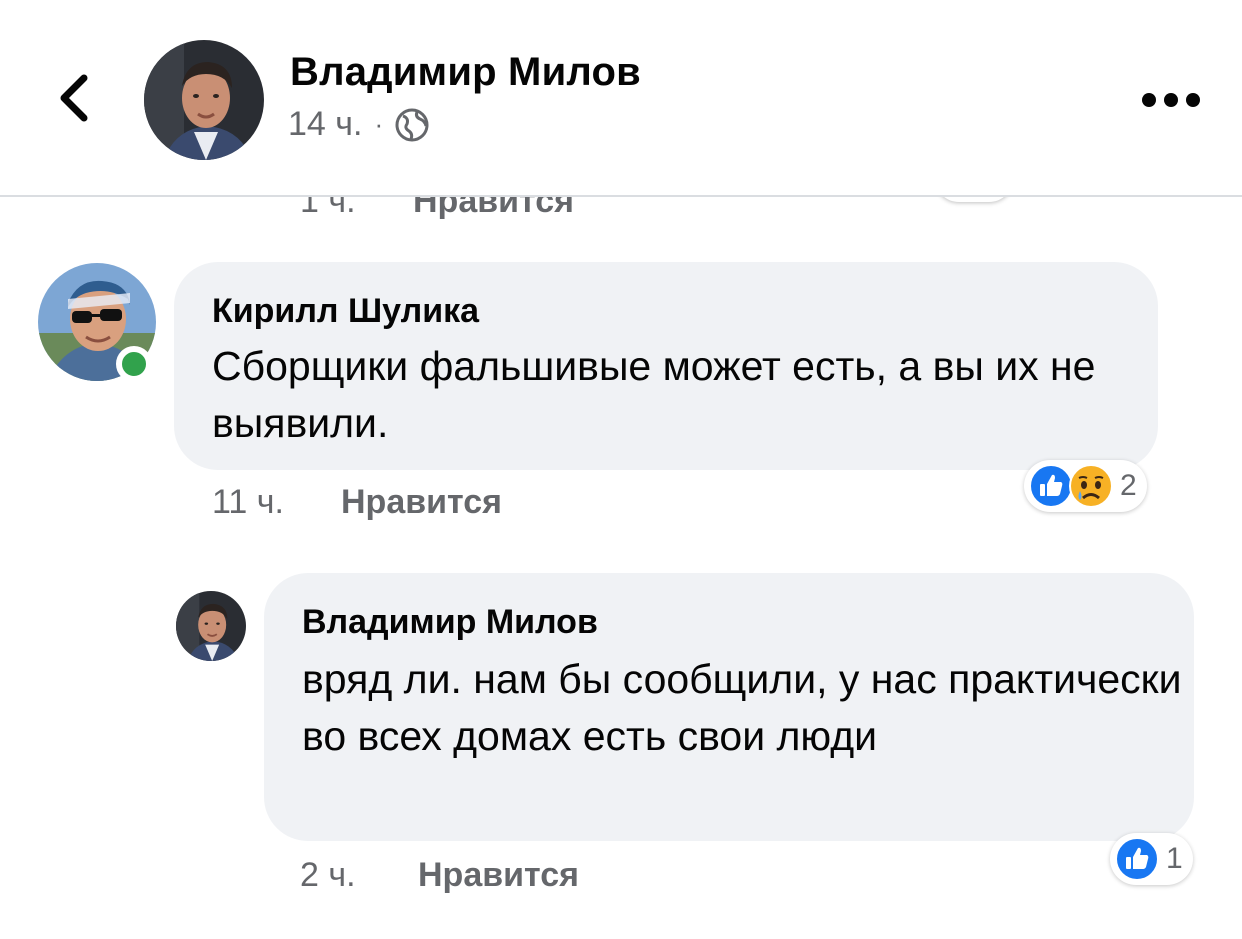 This screenshot has width=1242, height=939. Describe the element at coordinates (248, 502) in the screenshot. I see `comment-time: 11 ч.` at that location.